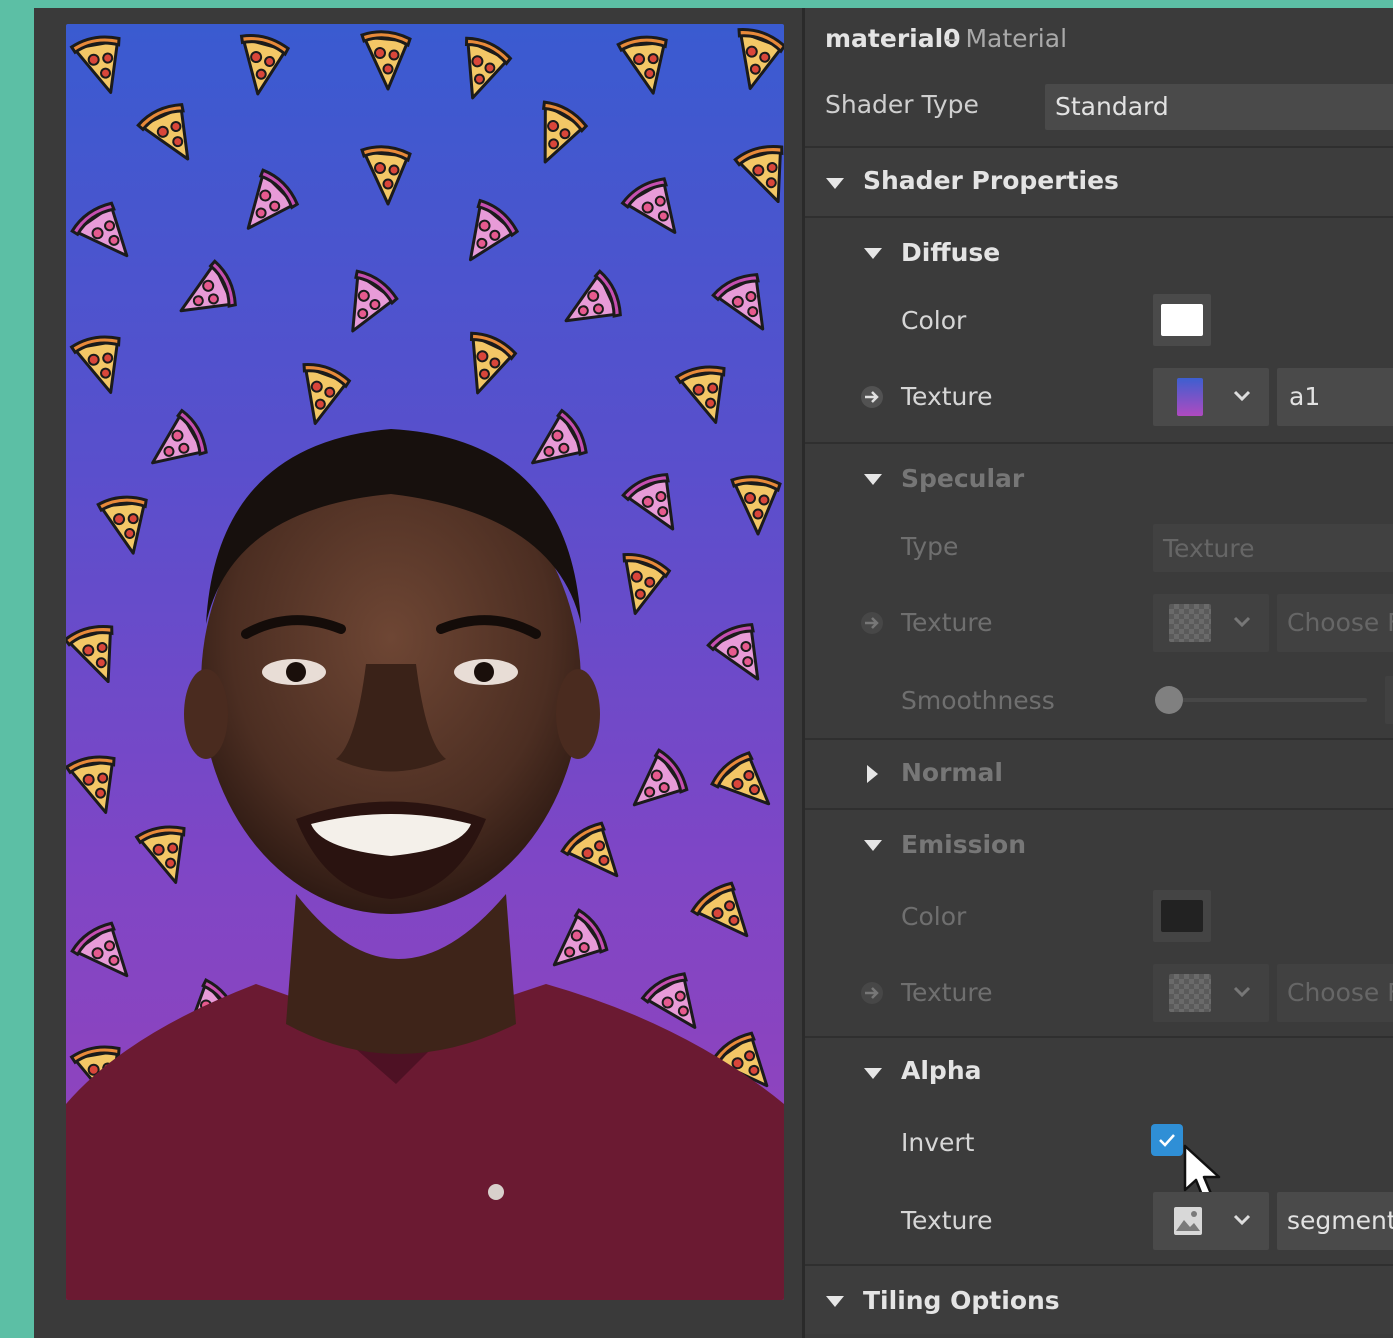 This screenshot has width=1393, height=1338. I want to click on alpha-invert-label: Invert, so click(938, 1142).